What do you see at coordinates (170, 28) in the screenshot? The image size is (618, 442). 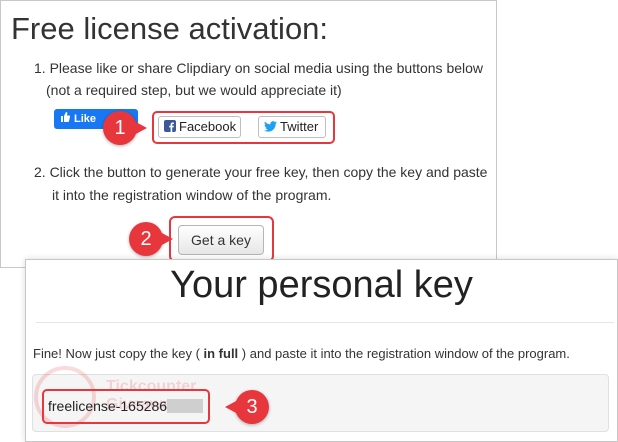 I see `activation-title: Free license activation:` at bounding box center [170, 28].